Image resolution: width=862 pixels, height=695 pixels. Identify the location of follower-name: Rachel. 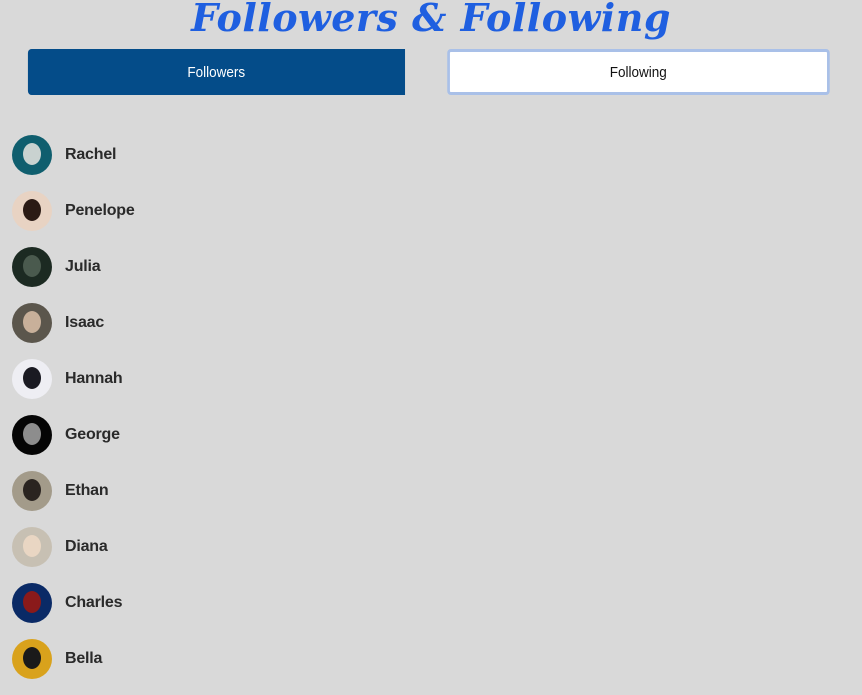
(90, 155).